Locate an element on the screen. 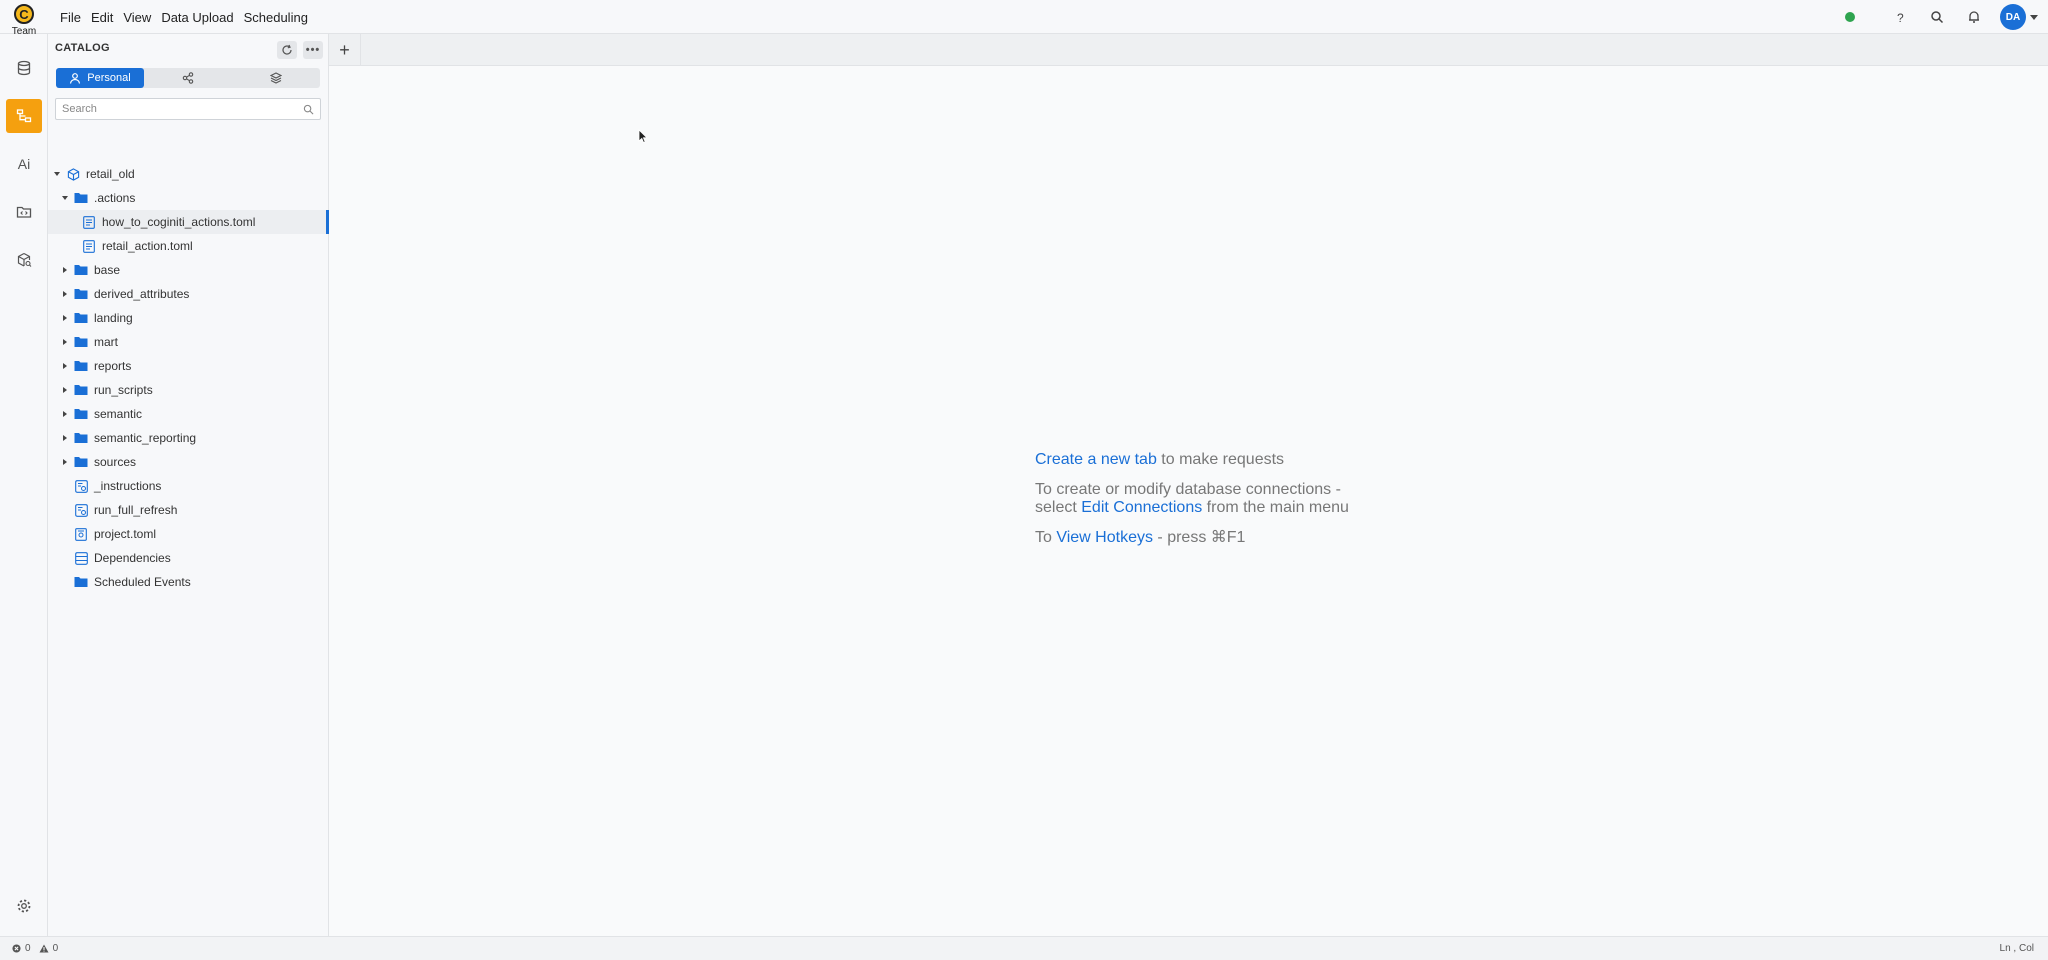 The height and width of the screenshot is (960, 2048). tab-layers is located at coordinates (276, 78).